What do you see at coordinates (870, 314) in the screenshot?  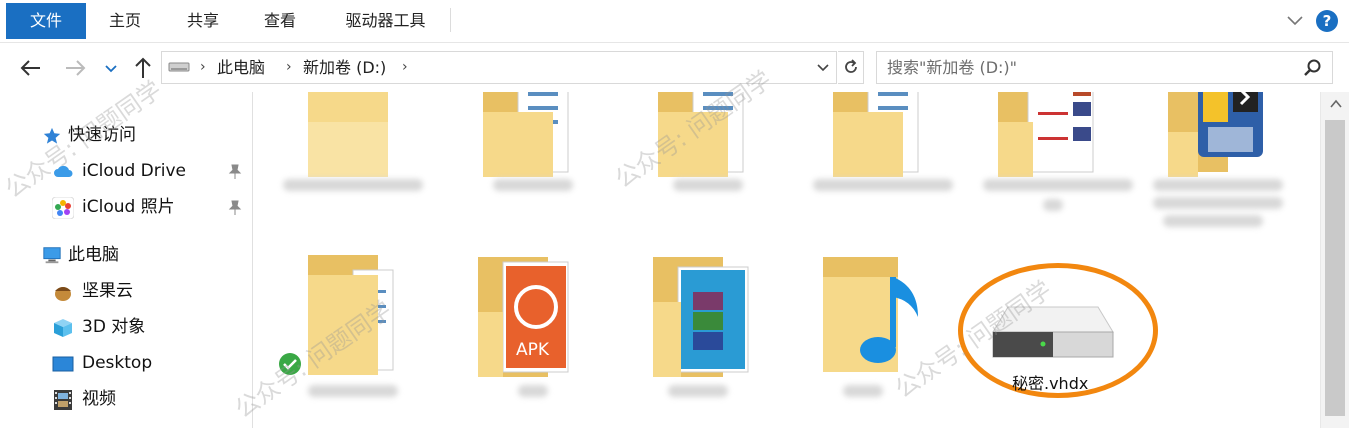 I see `folder-with-music-icon` at bounding box center [870, 314].